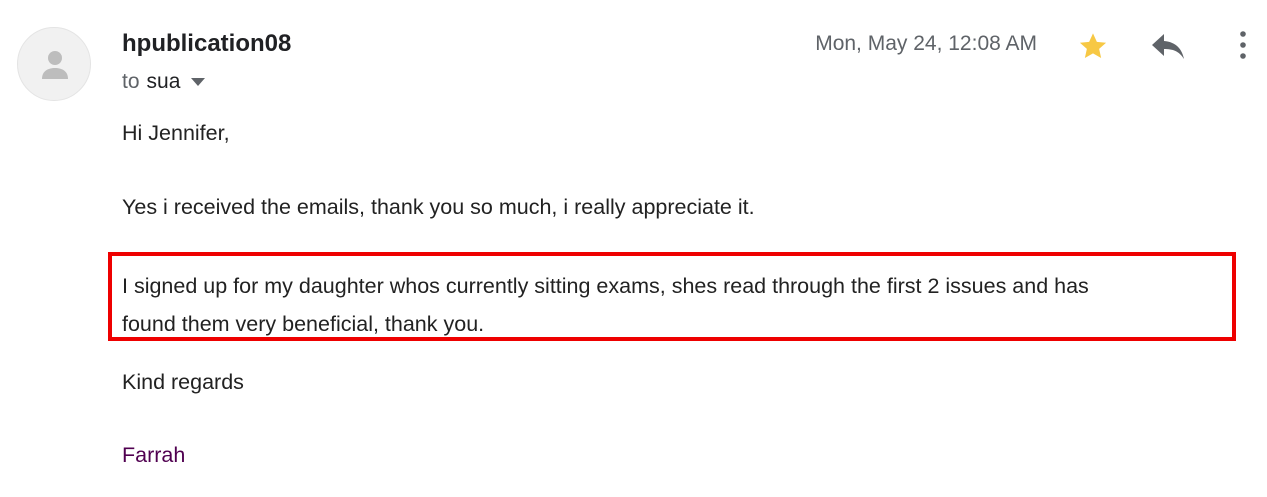 This screenshot has width=1267, height=497. Describe the element at coordinates (154, 455) in the screenshot. I see `email-signature: Farrah` at that location.